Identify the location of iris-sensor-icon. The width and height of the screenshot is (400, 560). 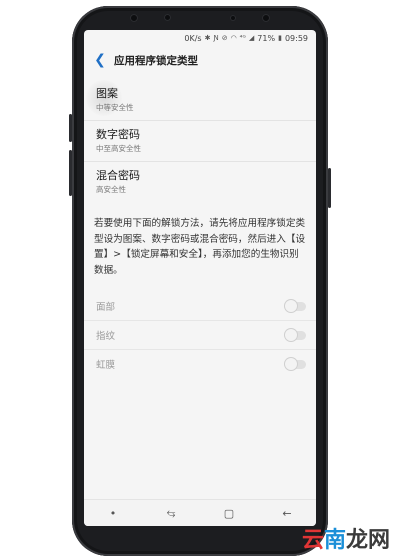
(134, 18).